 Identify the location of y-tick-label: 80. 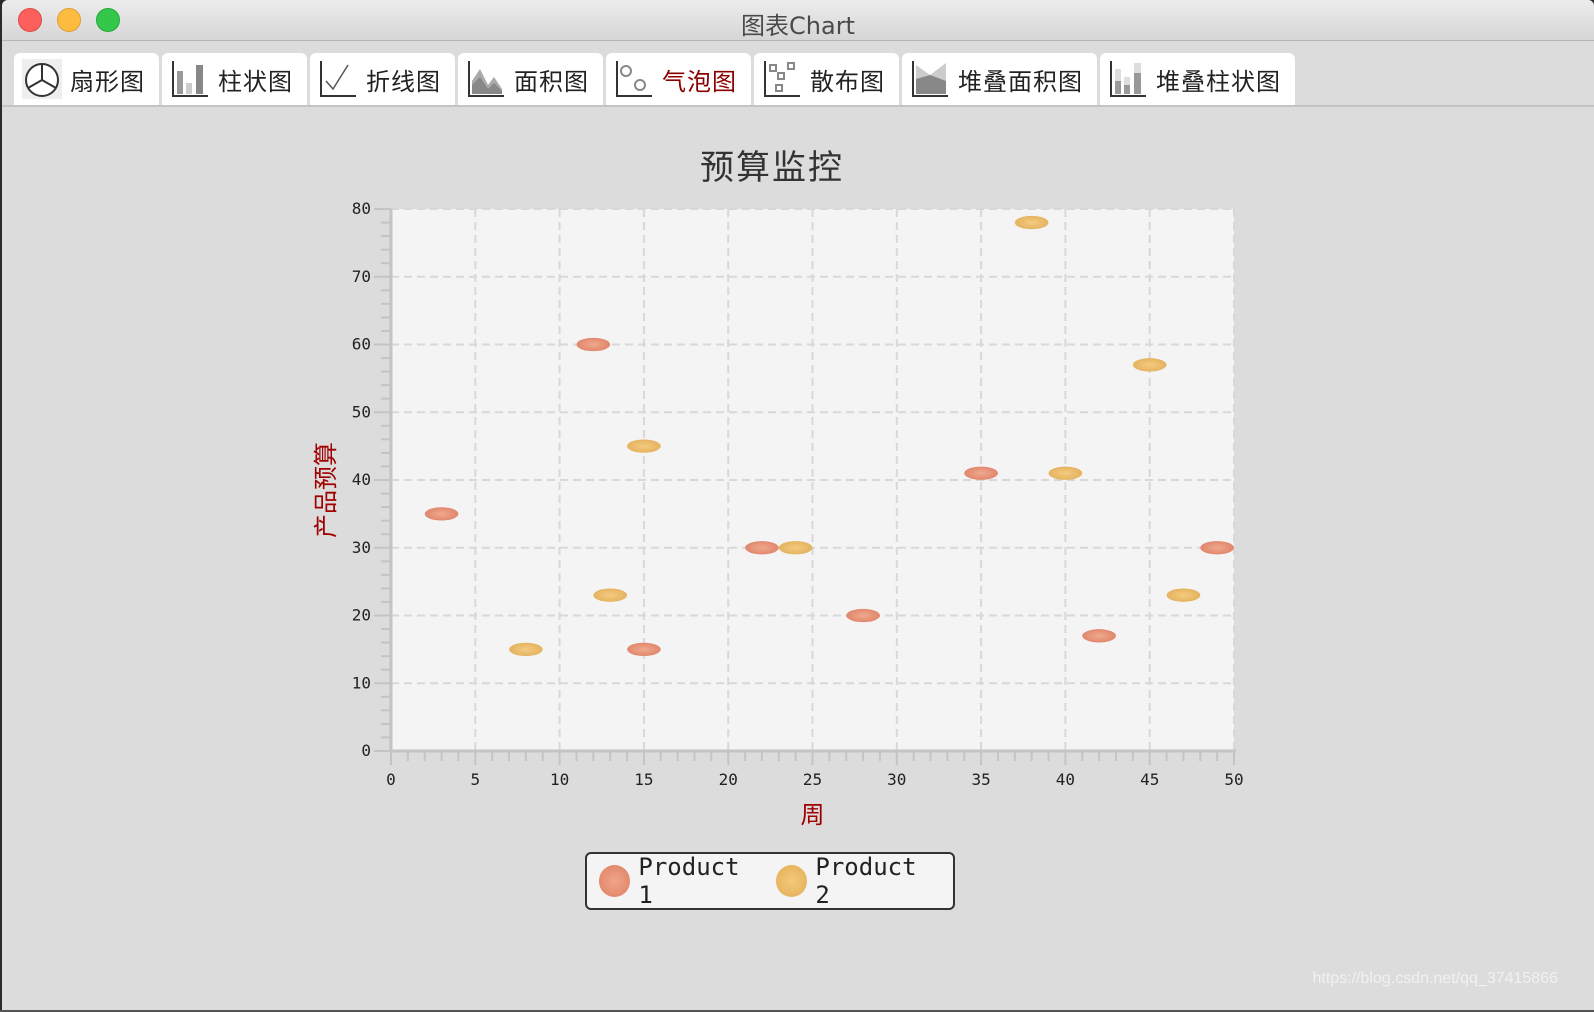
(361, 208).